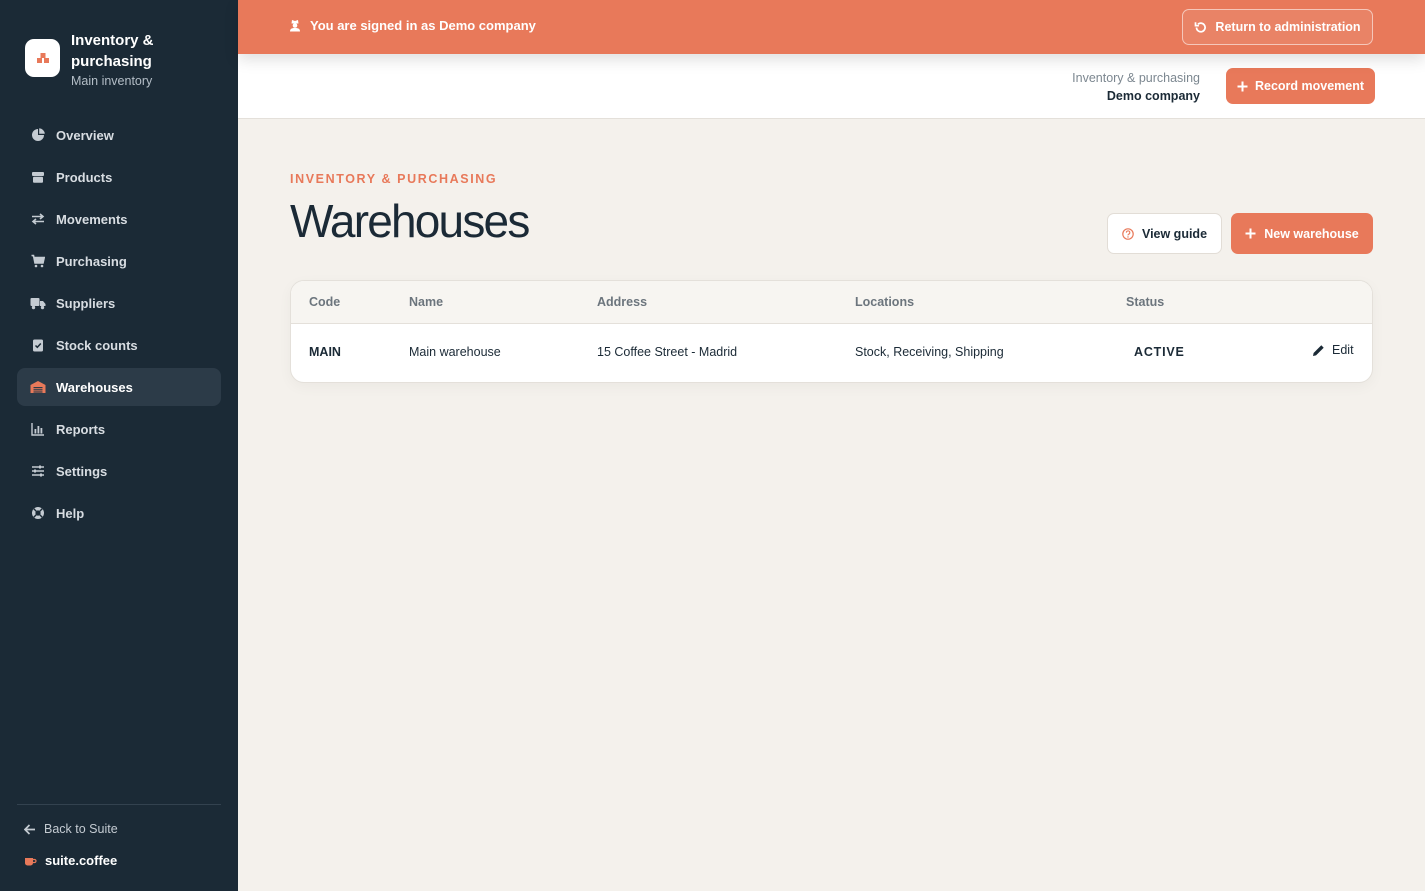 The image size is (1425, 891). I want to click on header-context: Inventory & purchasing Demo company, so click(1136, 87).